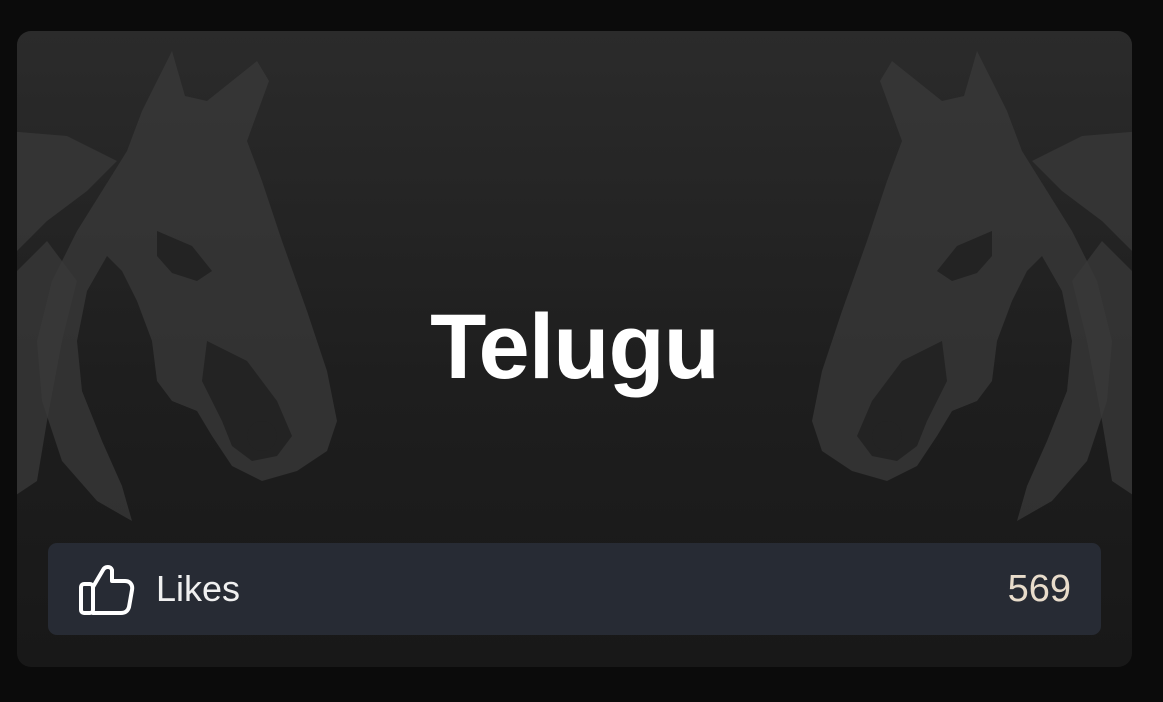 Image resolution: width=1163 pixels, height=702 pixels. What do you see at coordinates (107, 589) in the screenshot?
I see `thumbs-up-icon` at bounding box center [107, 589].